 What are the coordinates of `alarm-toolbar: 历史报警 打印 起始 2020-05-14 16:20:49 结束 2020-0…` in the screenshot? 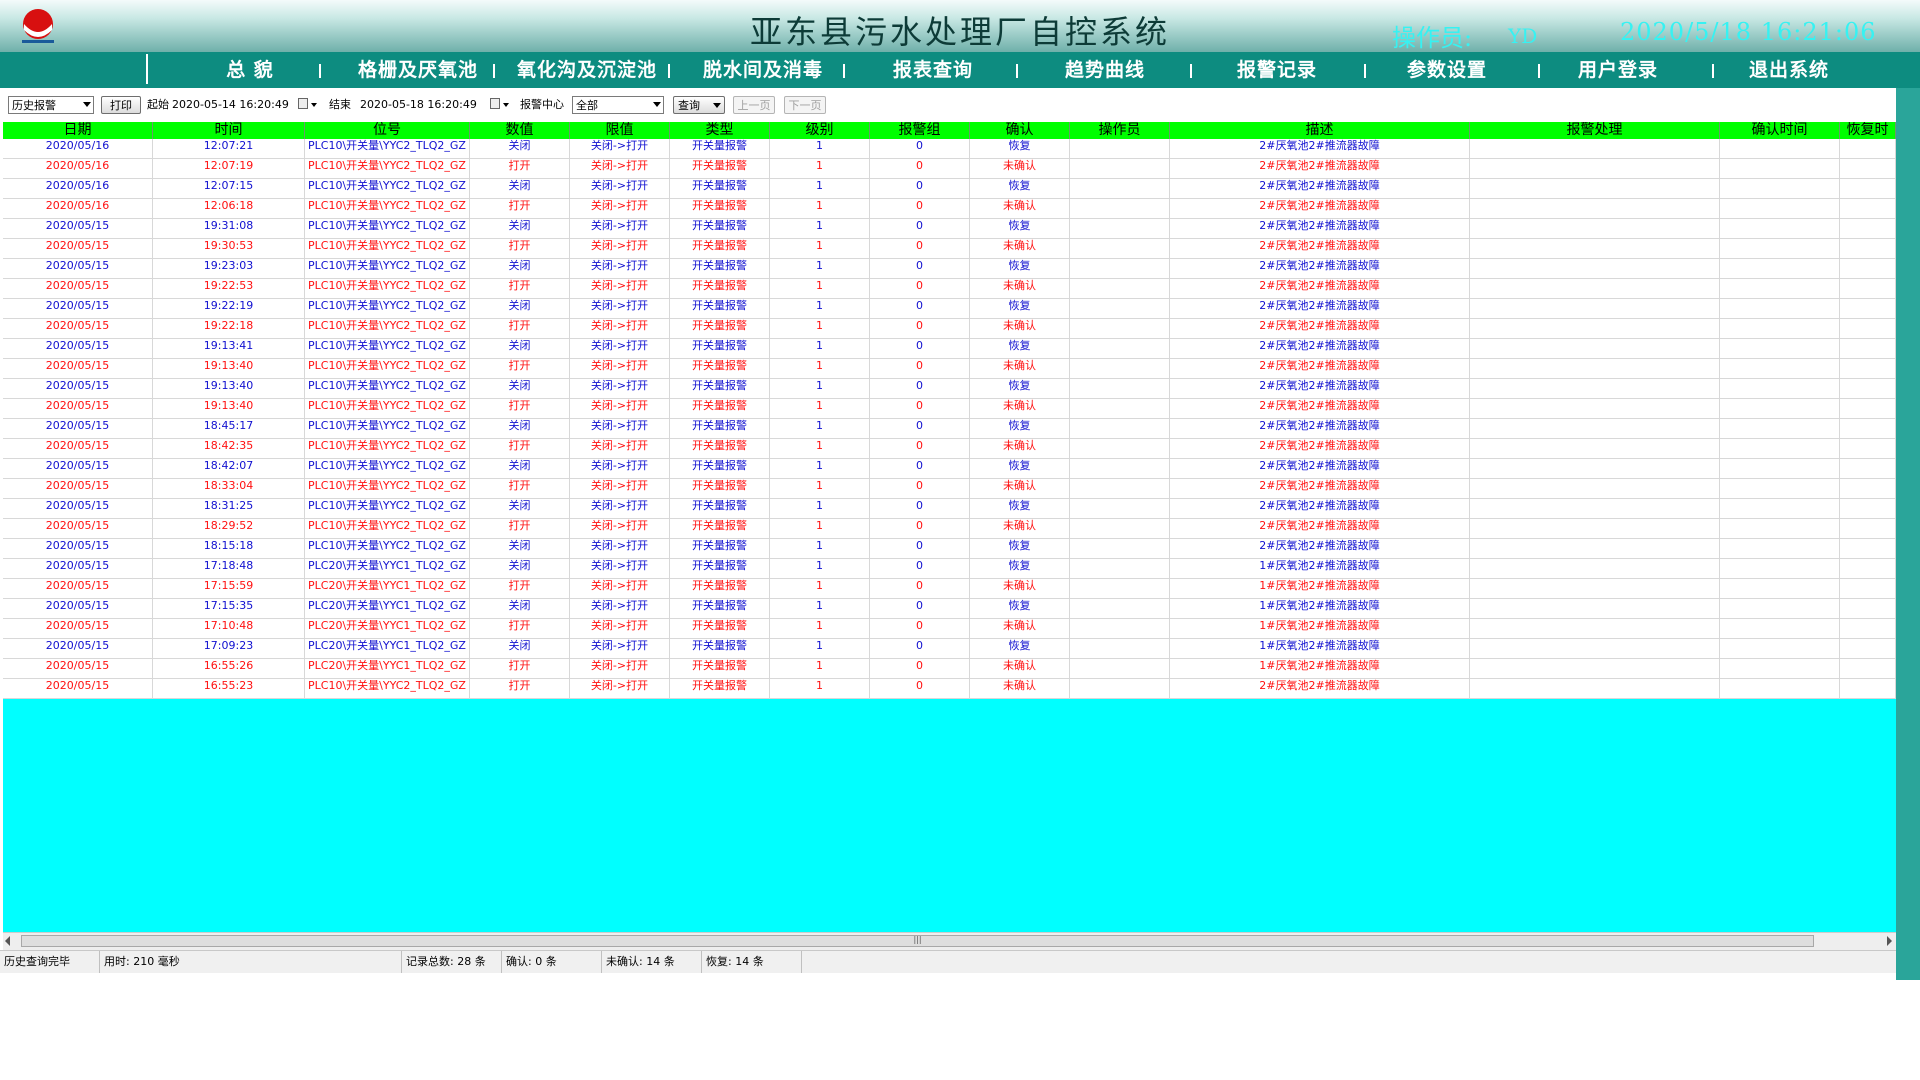 It's located at (948, 103).